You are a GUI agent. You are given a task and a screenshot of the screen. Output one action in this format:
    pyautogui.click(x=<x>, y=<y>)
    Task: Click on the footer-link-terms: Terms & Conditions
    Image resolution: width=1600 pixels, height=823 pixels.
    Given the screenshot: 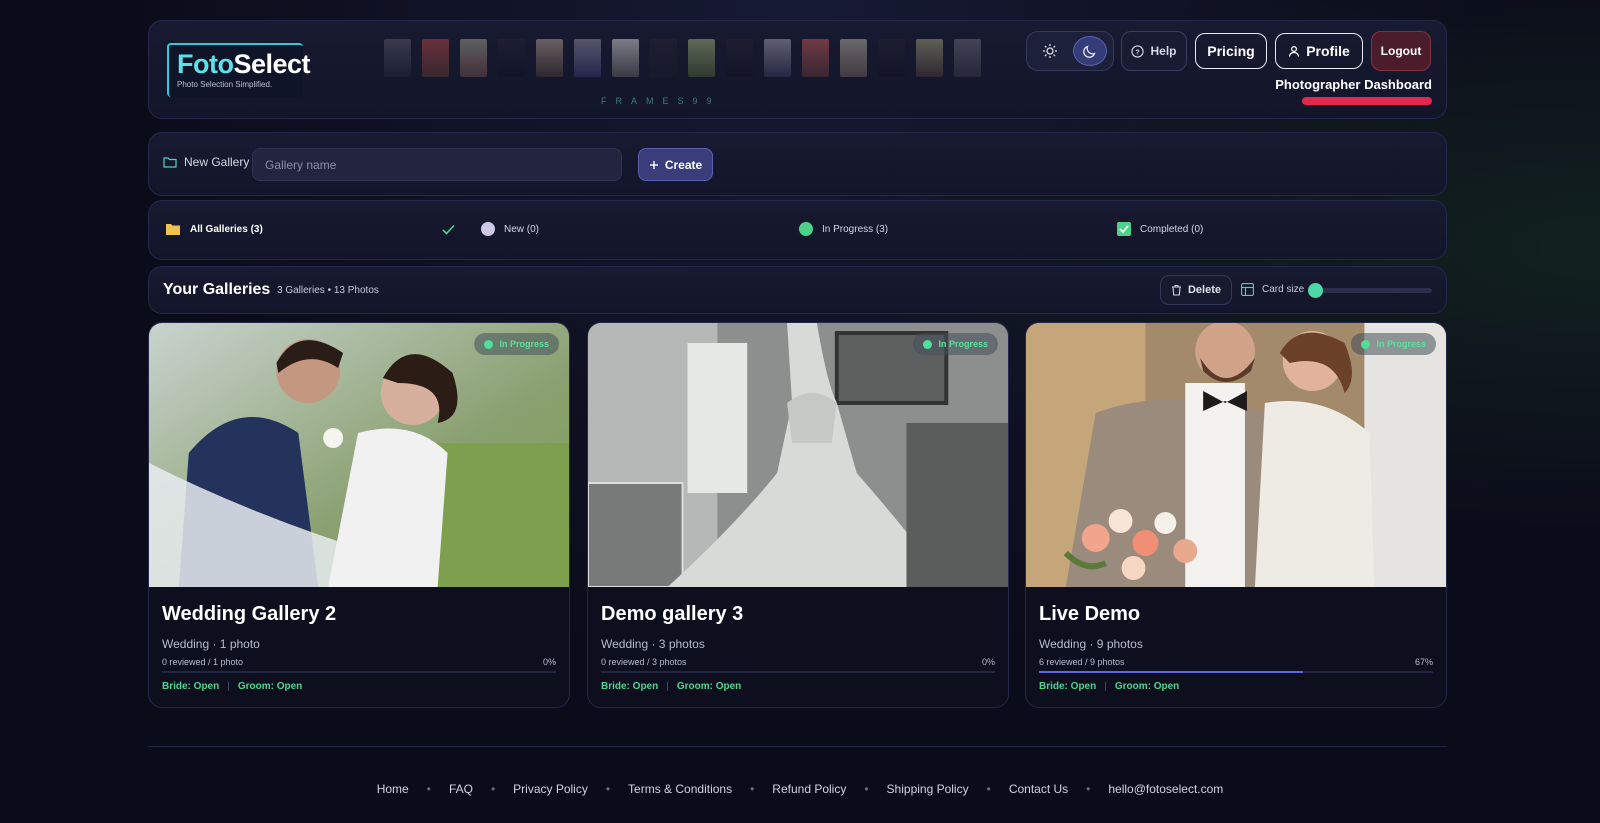 What is the action you would take?
    pyautogui.click(x=680, y=789)
    